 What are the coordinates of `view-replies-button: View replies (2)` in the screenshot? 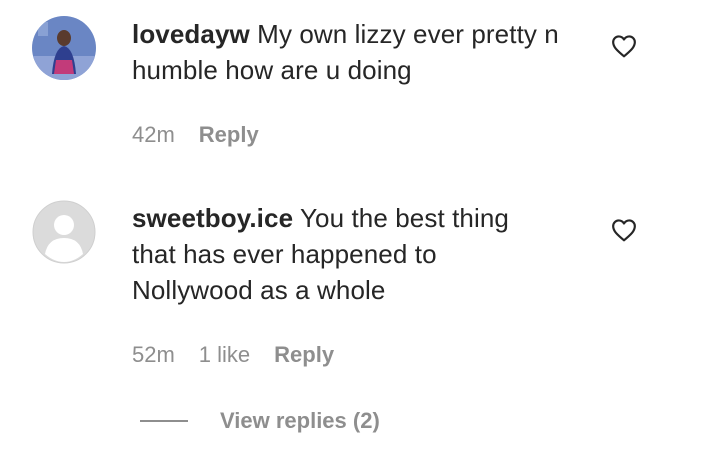 It's located at (300, 421).